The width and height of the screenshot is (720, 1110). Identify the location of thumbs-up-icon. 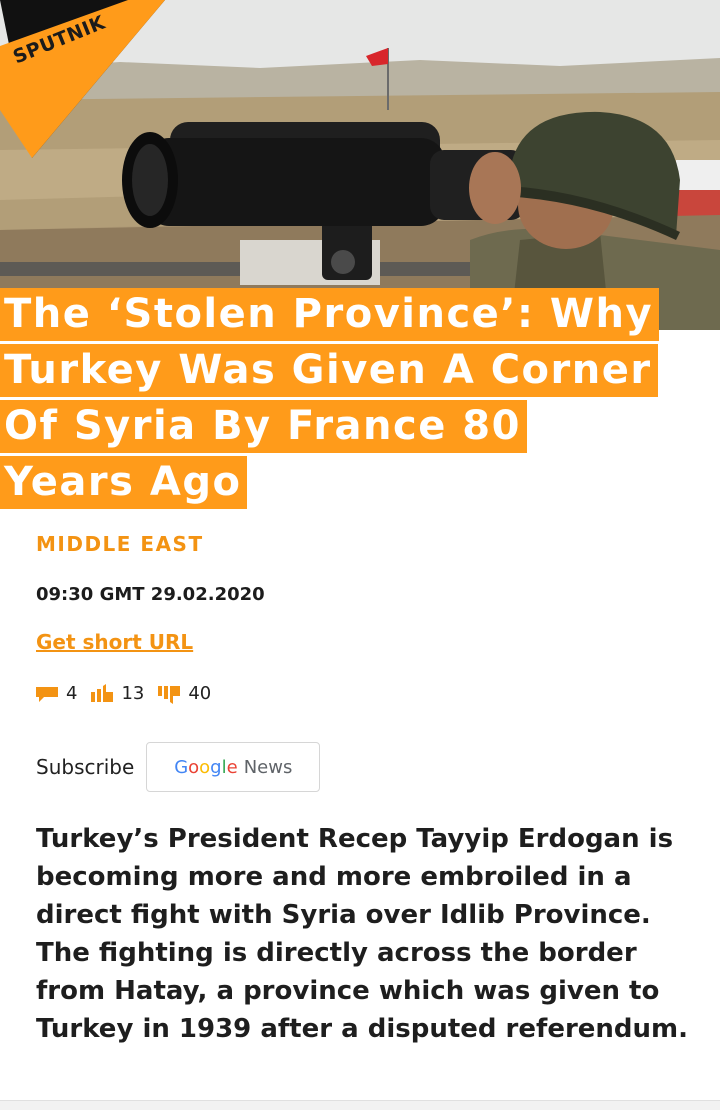
(102, 692).